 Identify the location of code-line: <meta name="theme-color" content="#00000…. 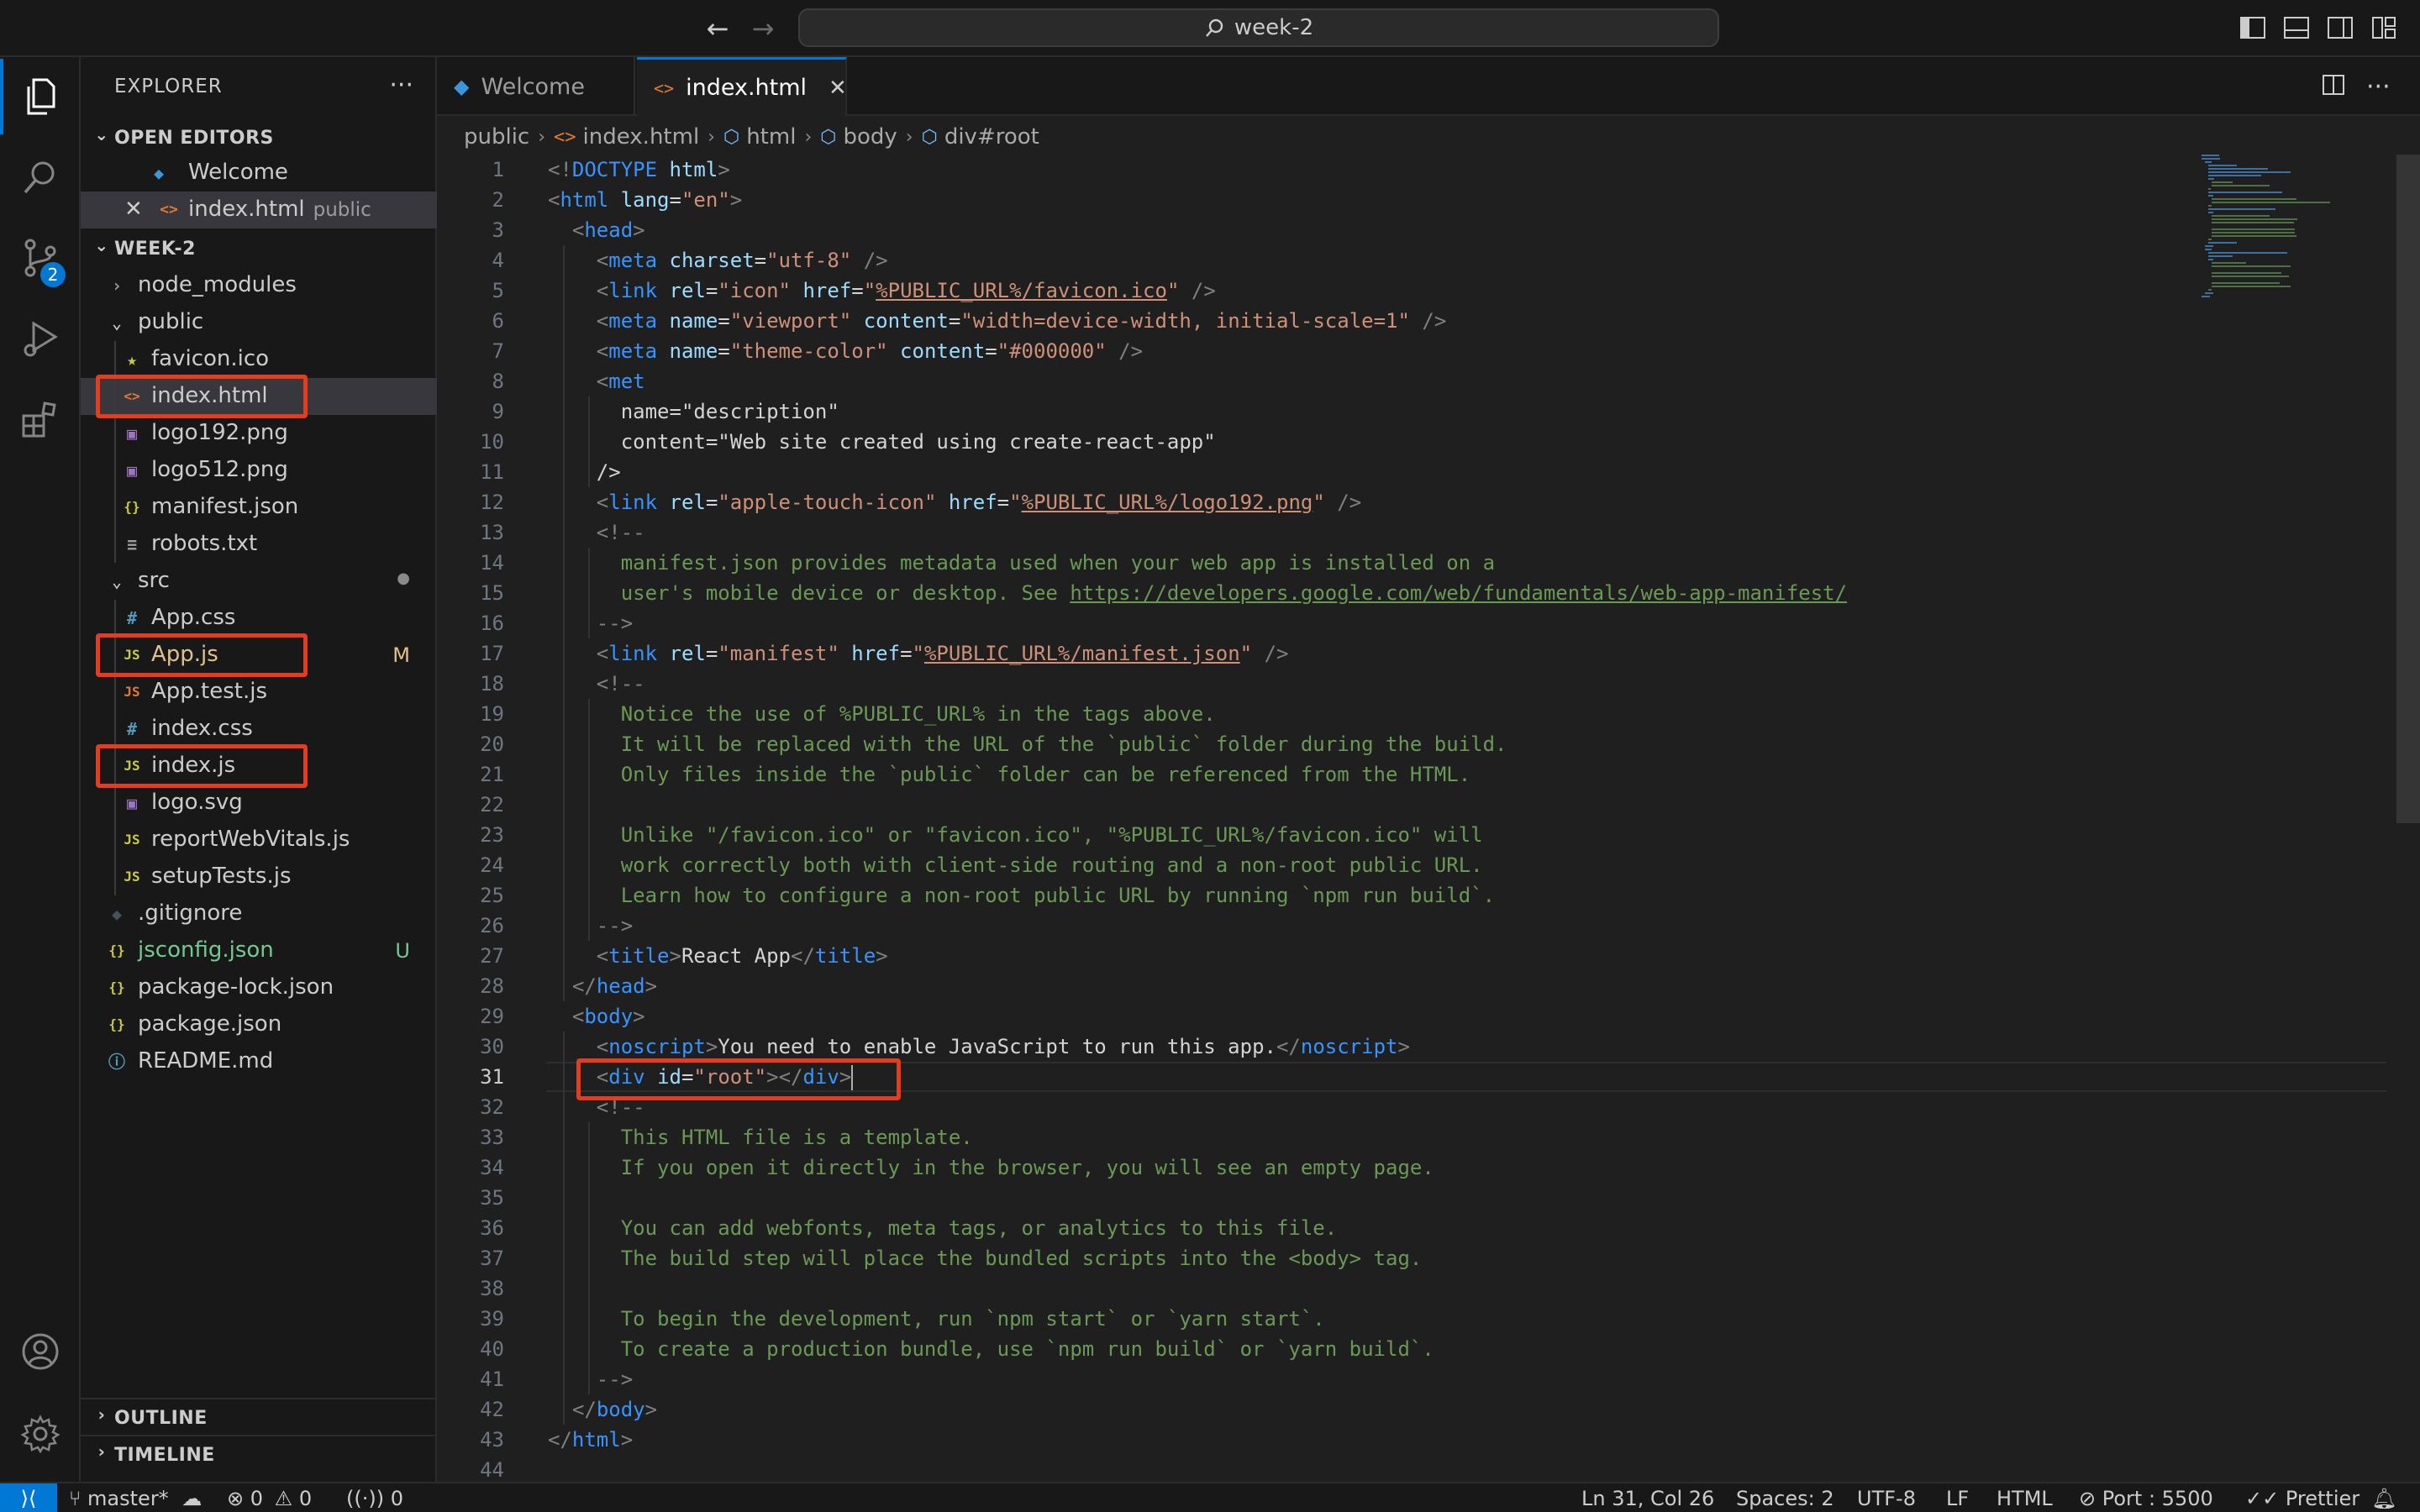
(845, 351).